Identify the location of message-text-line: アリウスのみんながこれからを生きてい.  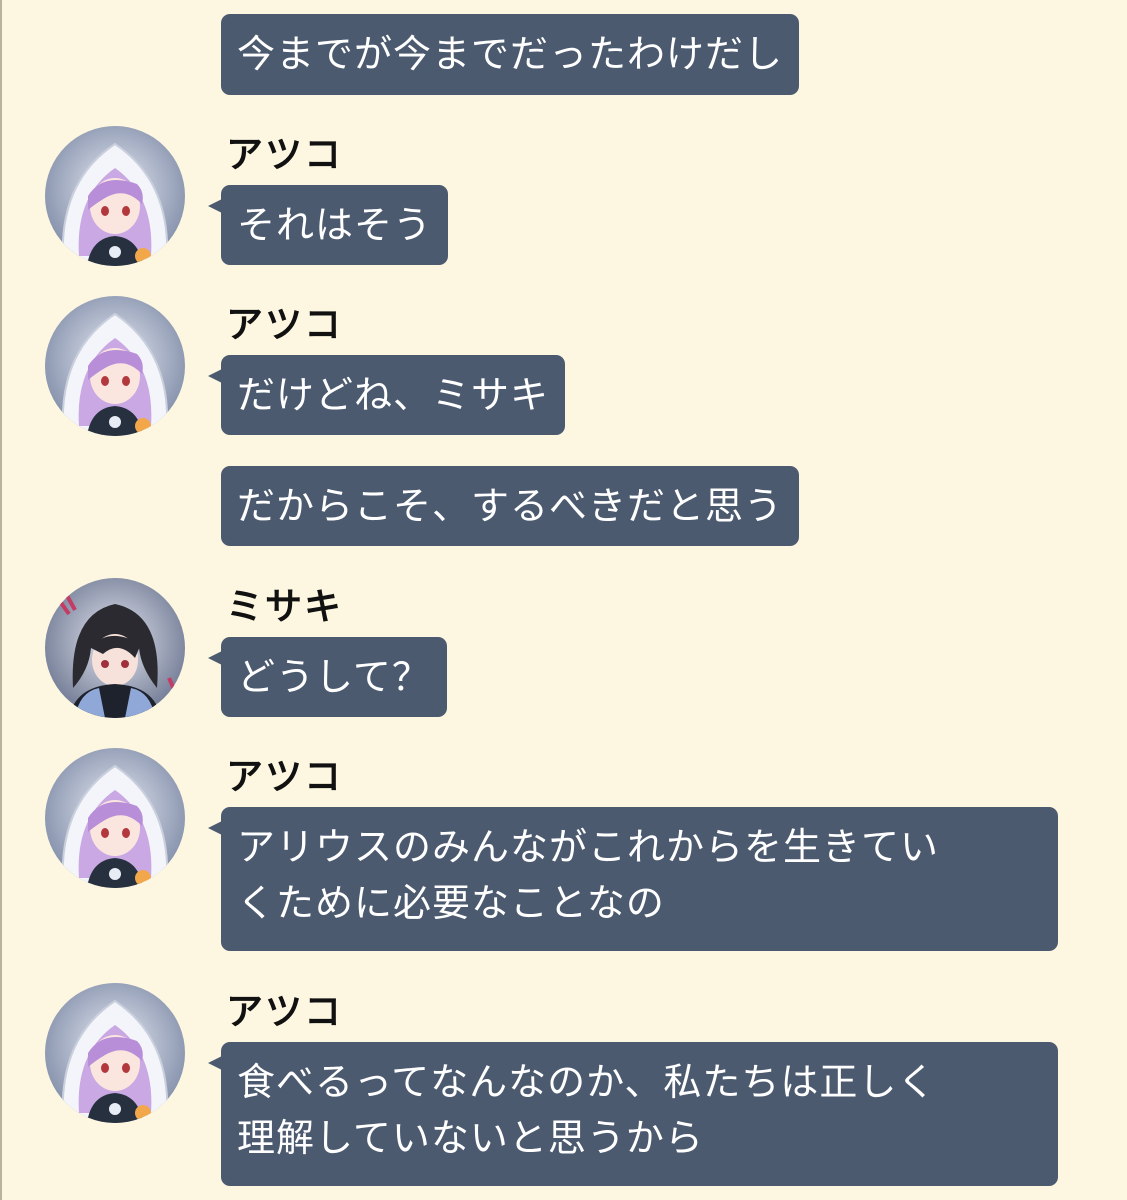
(588, 847).